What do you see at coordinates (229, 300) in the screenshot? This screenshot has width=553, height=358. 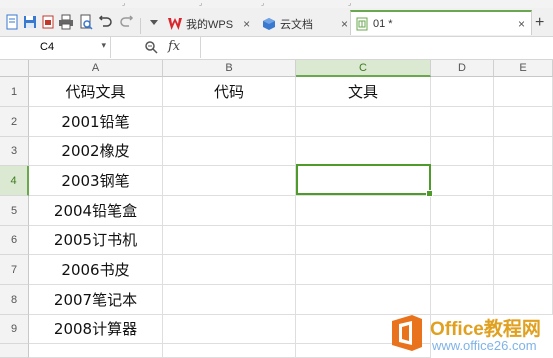 I see `cell-b8` at bounding box center [229, 300].